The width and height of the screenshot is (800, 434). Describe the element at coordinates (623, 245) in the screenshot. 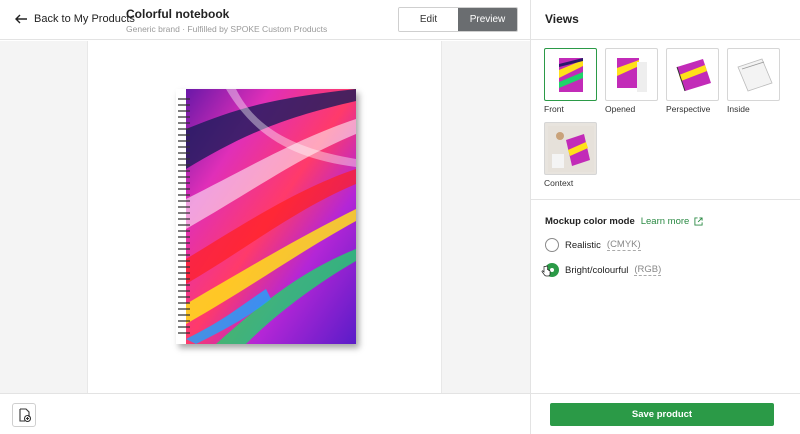

I see `radio-hint: (CMYK)` at that location.